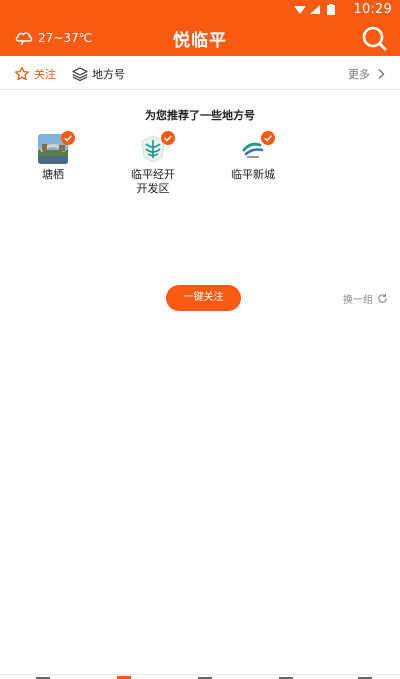 This screenshot has height=679, width=400. I want to click on more-link: 更多, so click(367, 74).